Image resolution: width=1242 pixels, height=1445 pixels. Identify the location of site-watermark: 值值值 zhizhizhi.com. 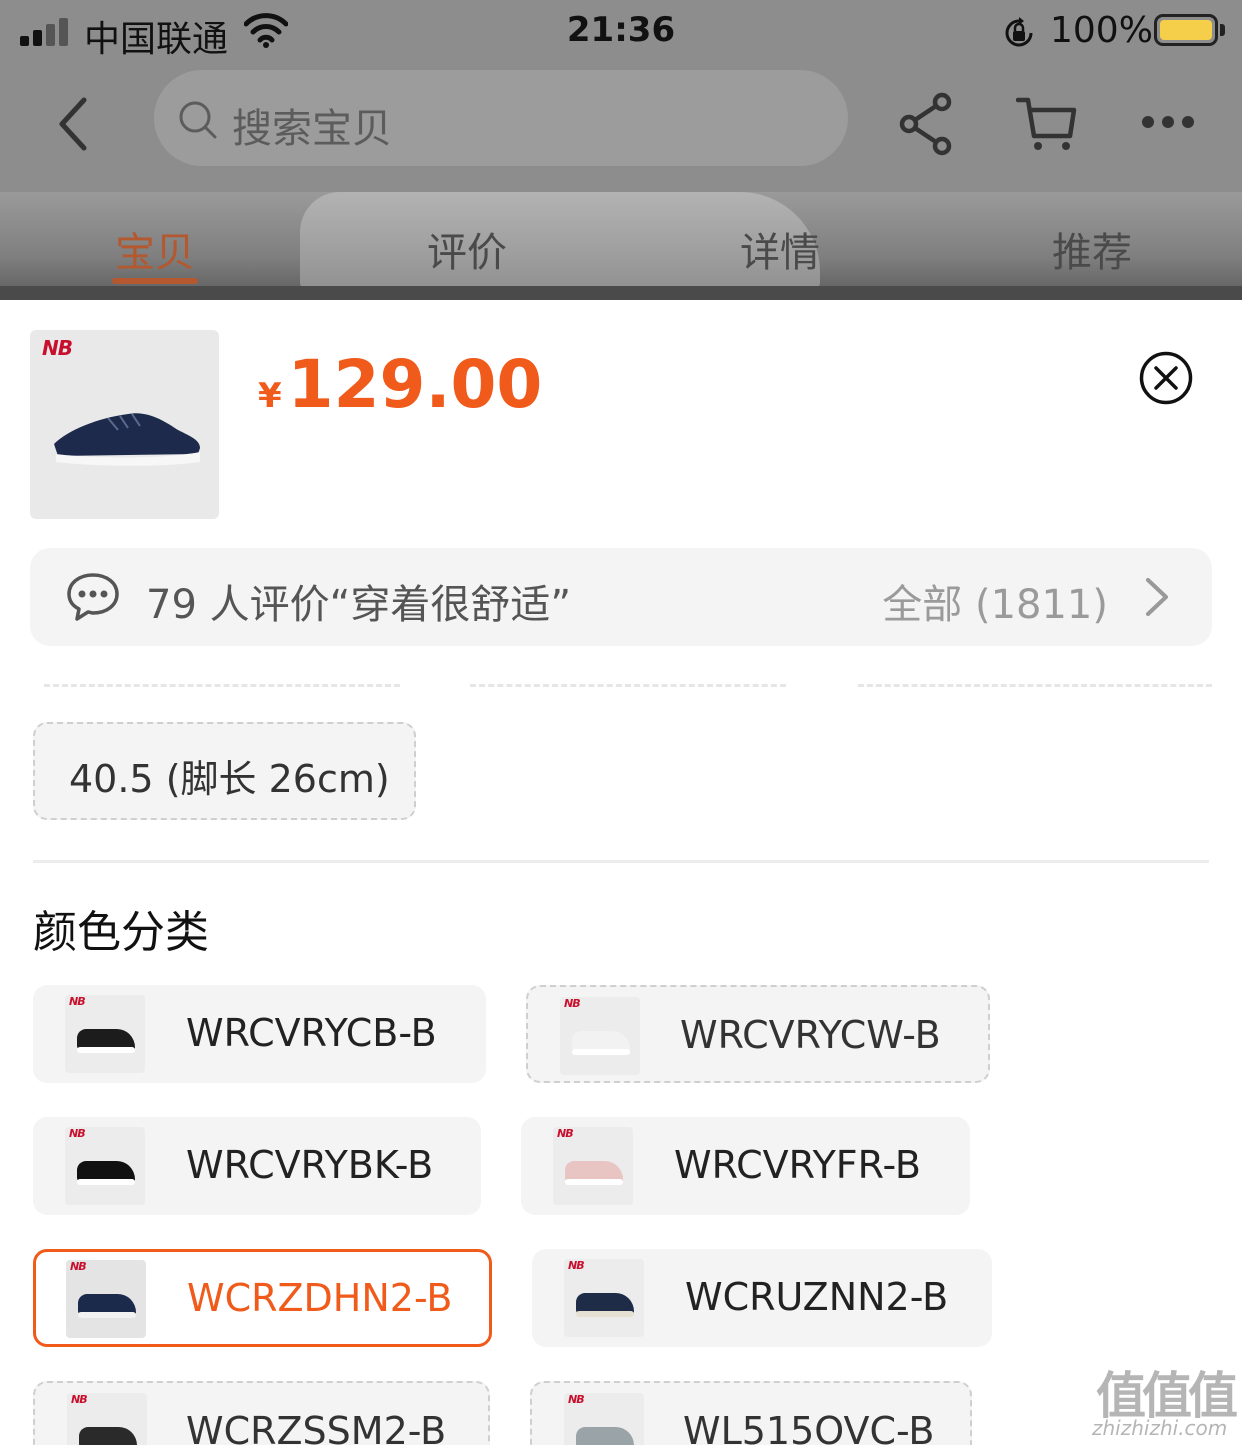
(1167, 1400).